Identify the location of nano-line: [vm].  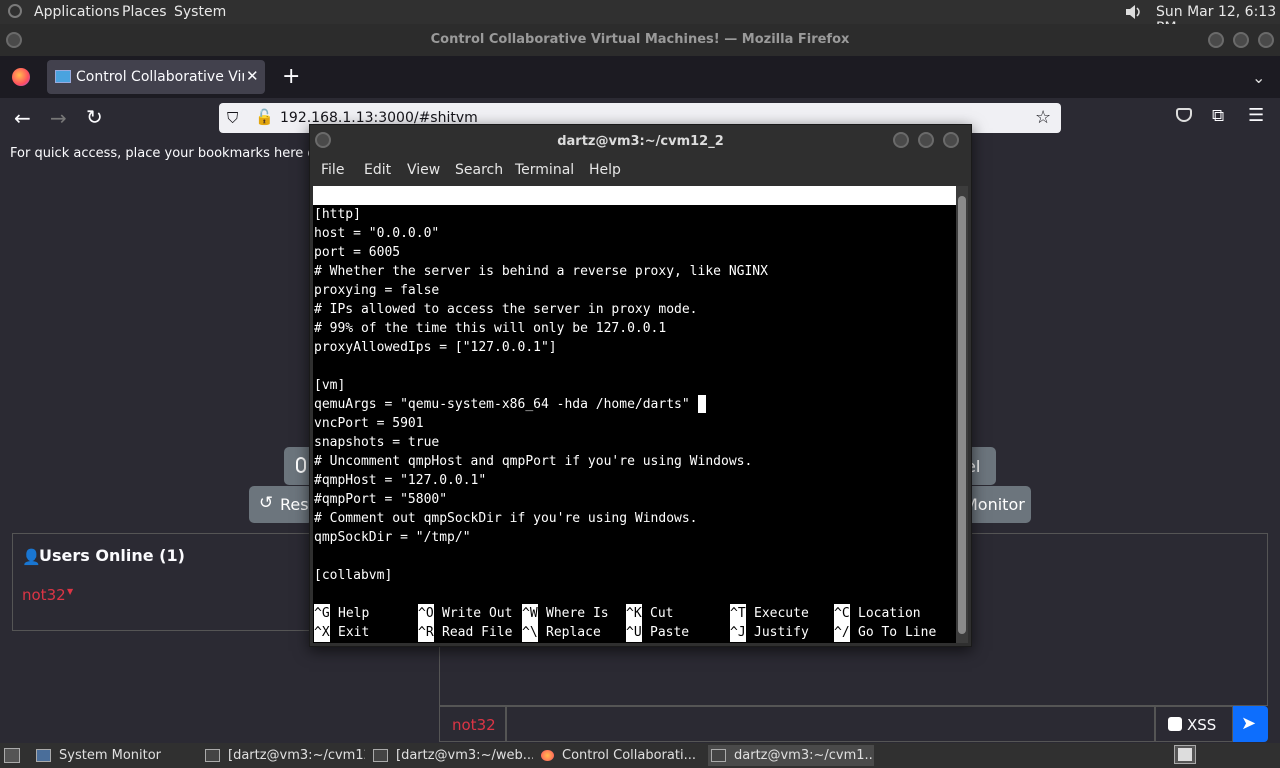
(329, 385).